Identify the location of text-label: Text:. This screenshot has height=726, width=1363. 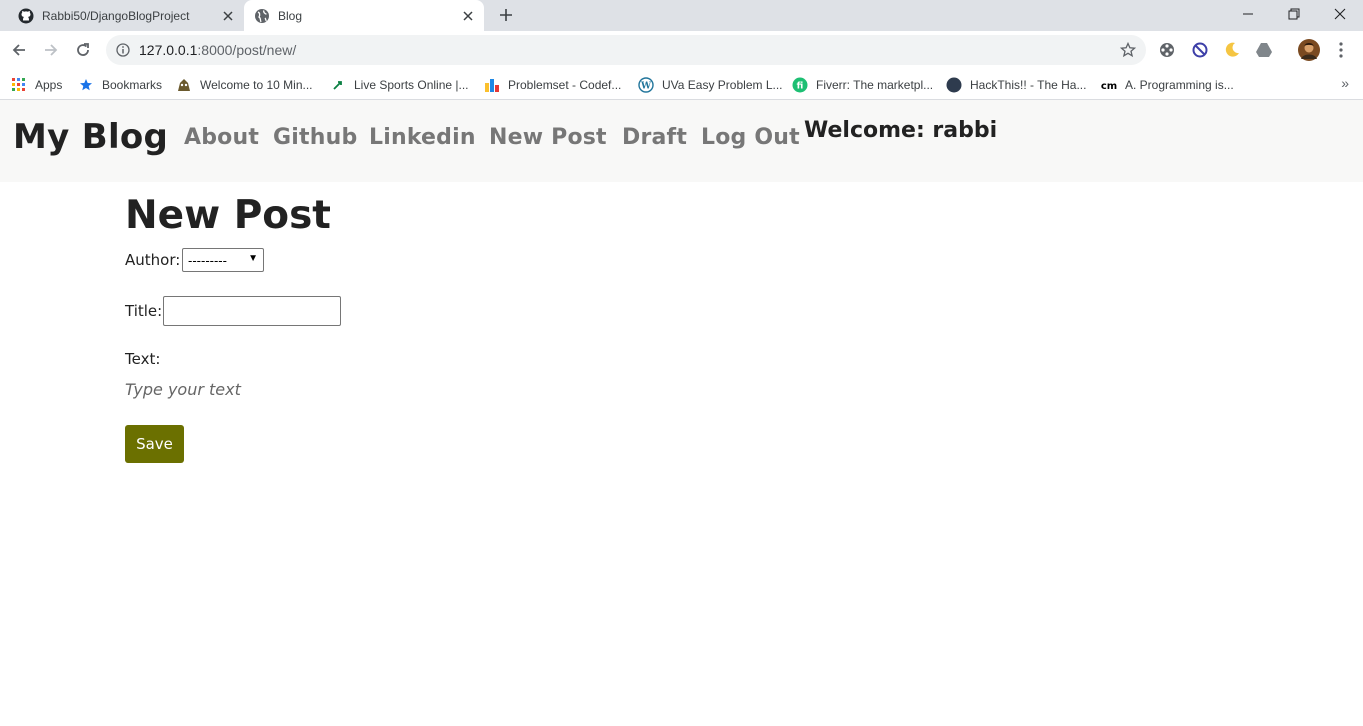
(143, 359).